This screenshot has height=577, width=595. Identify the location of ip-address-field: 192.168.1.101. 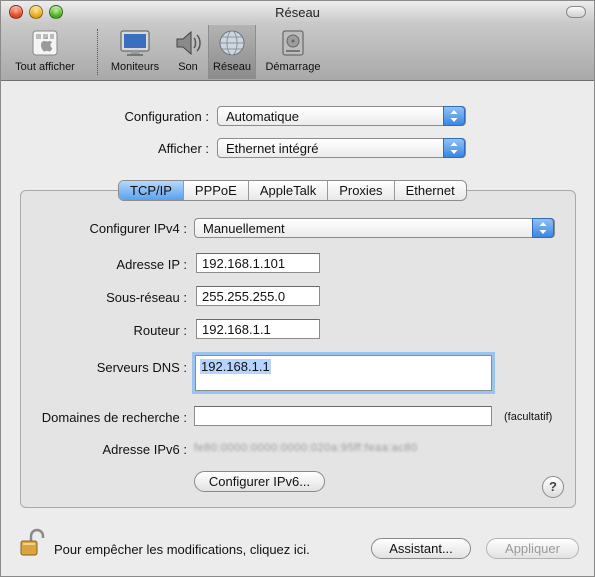
(258, 263).